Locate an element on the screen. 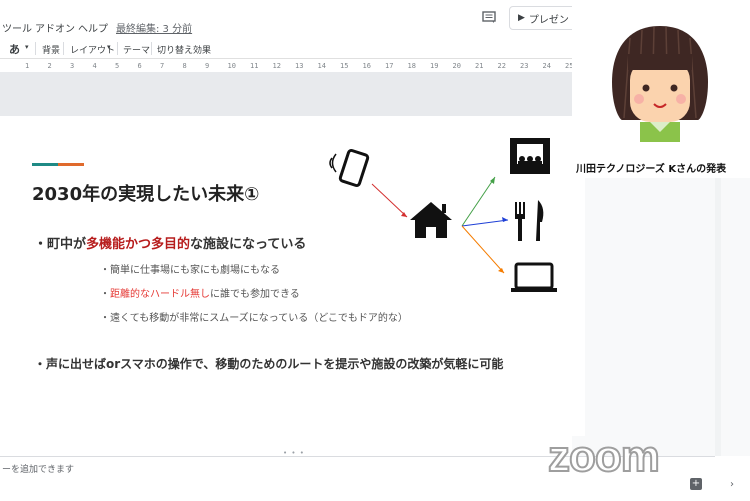  menu-help: ヘルプ is located at coordinates (93, 27).